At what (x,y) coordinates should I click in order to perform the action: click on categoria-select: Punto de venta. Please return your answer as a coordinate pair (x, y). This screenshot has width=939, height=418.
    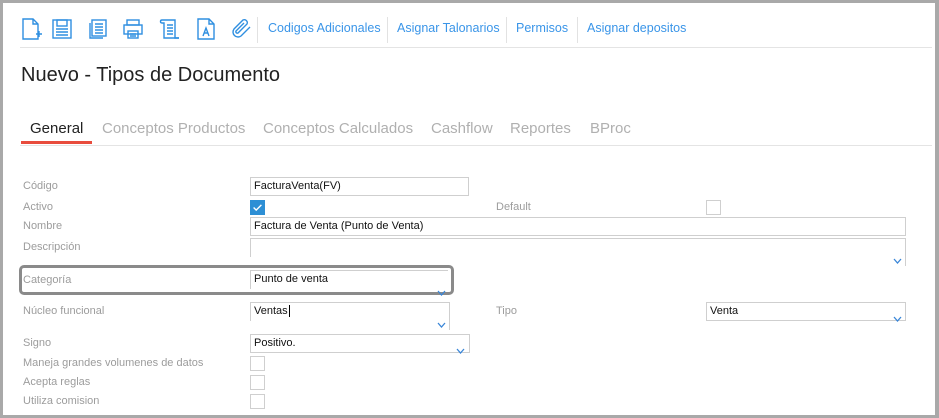
    Looking at the image, I should click on (349, 279).